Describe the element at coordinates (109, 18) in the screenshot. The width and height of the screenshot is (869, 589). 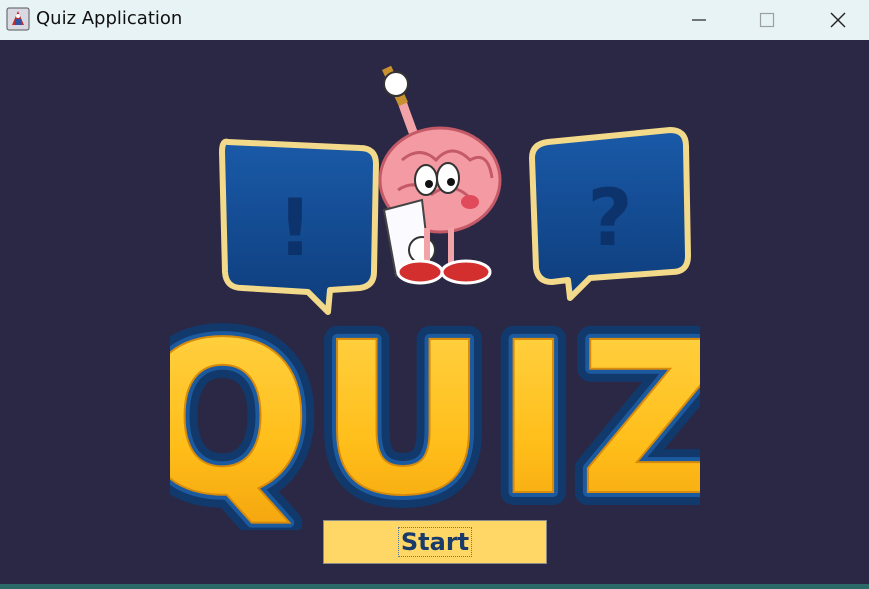
I see `window-title: Quiz Application` at that location.